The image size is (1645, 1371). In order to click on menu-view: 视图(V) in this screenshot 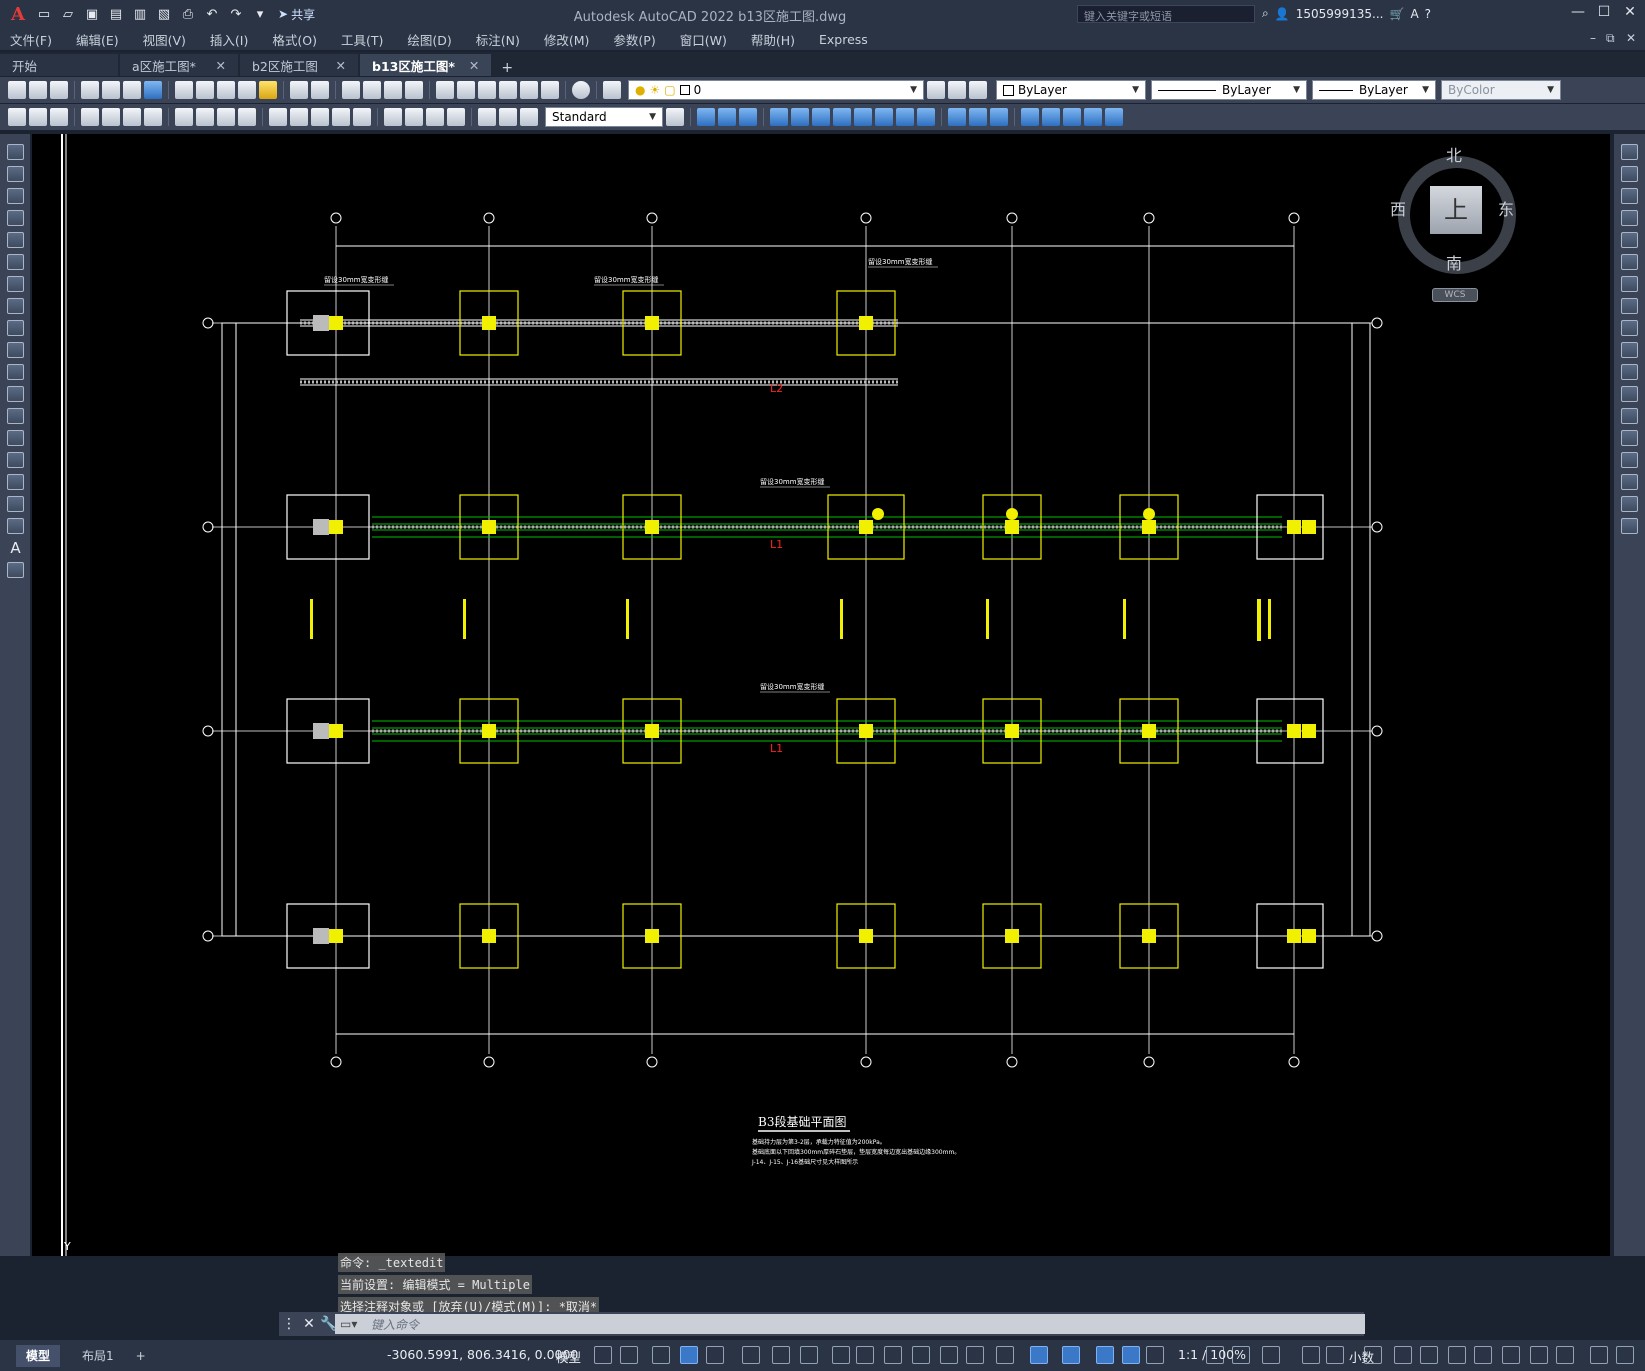, I will do `click(164, 39)`.